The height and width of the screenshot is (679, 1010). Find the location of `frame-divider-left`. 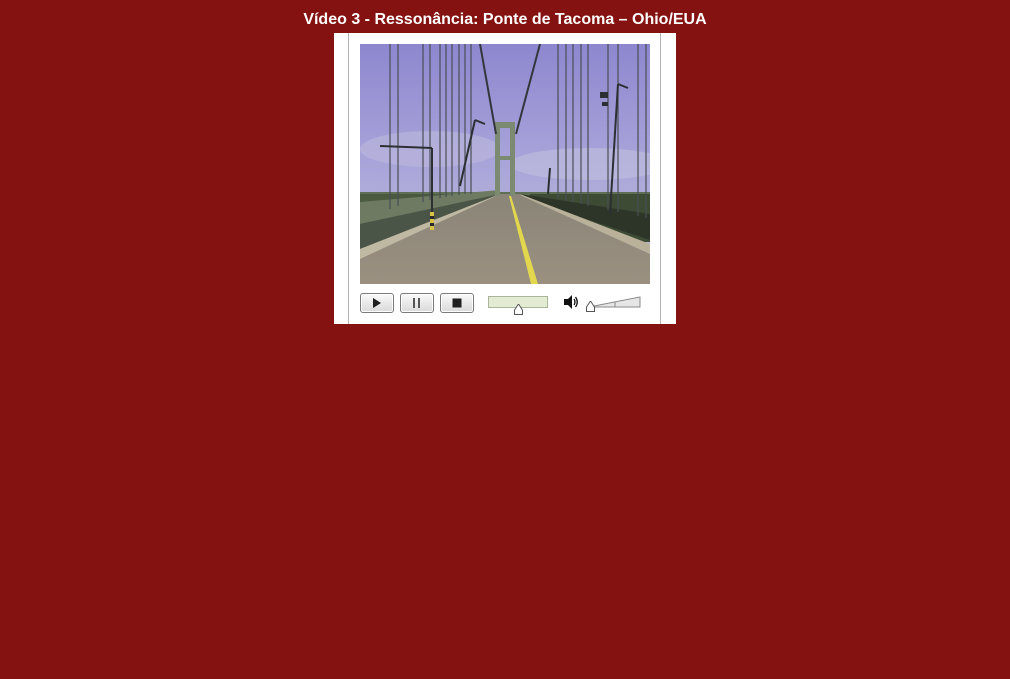

frame-divider-left is located at coordinates (348, 178).